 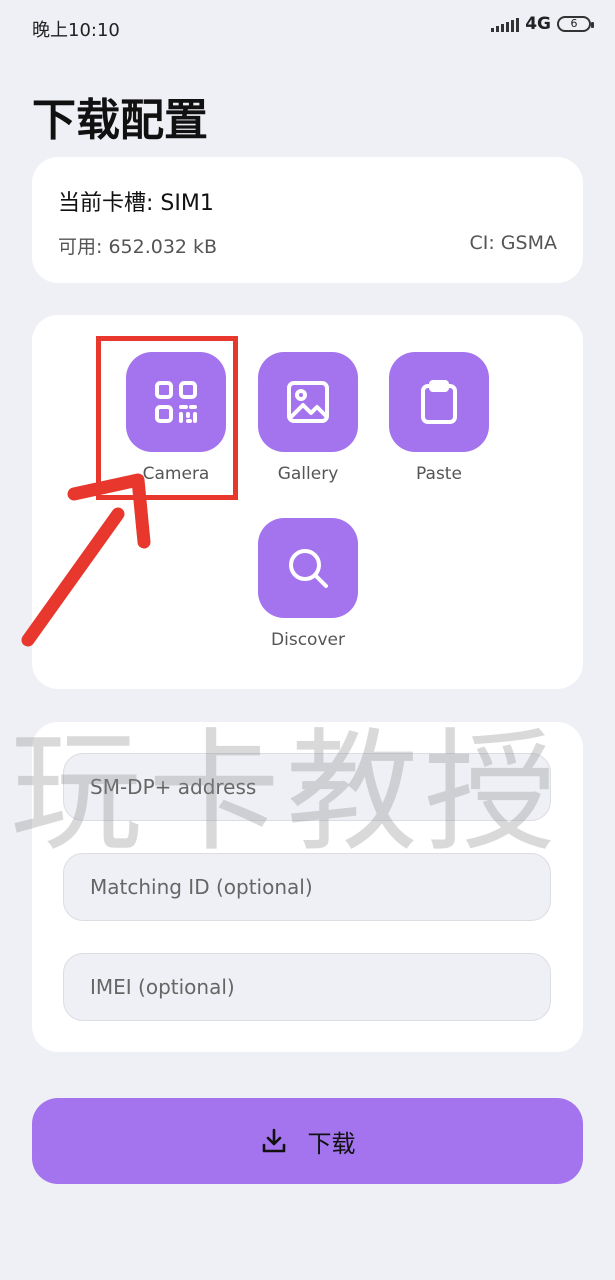 What do you see at coordinates (308, 640) in the screenshot?
I see `discover-label: Discover` at bounding box center [308, 640].